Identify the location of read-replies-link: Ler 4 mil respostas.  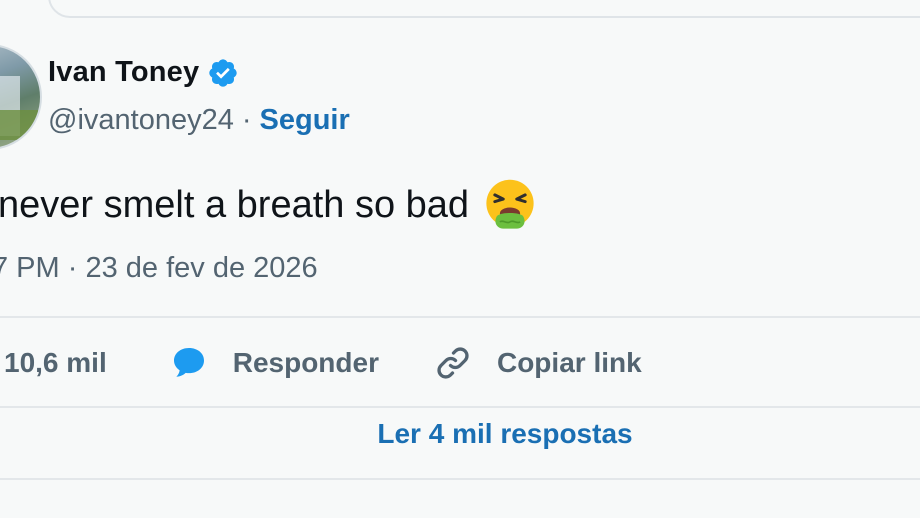
(460, 434).